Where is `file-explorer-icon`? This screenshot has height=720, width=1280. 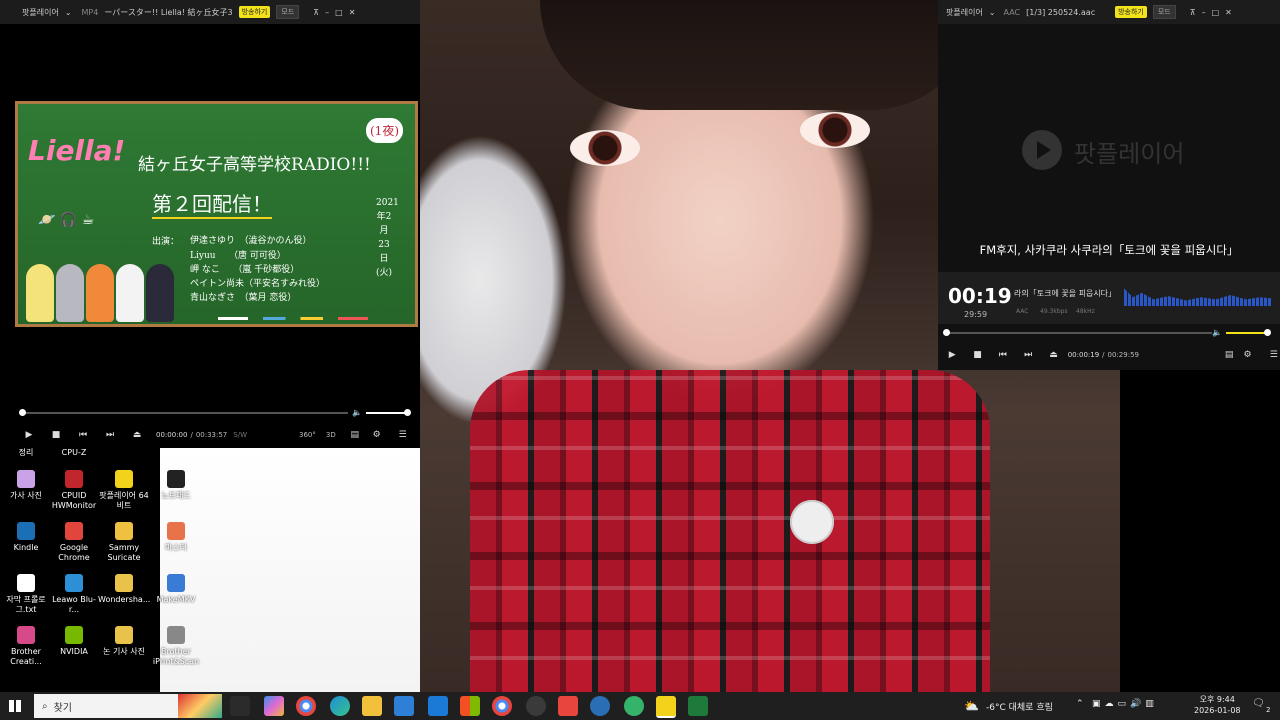
file-explorer-icon is located at coordinates (372, 706).